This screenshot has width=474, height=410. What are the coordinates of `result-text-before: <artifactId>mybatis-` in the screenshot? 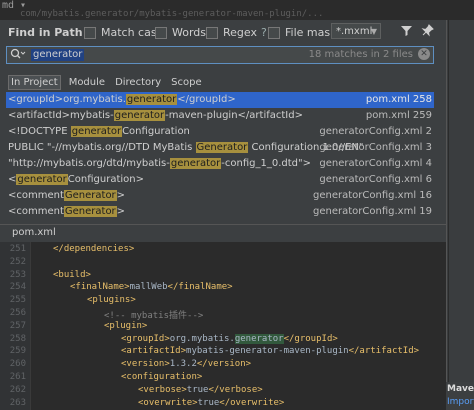 It's located at (61, 115).